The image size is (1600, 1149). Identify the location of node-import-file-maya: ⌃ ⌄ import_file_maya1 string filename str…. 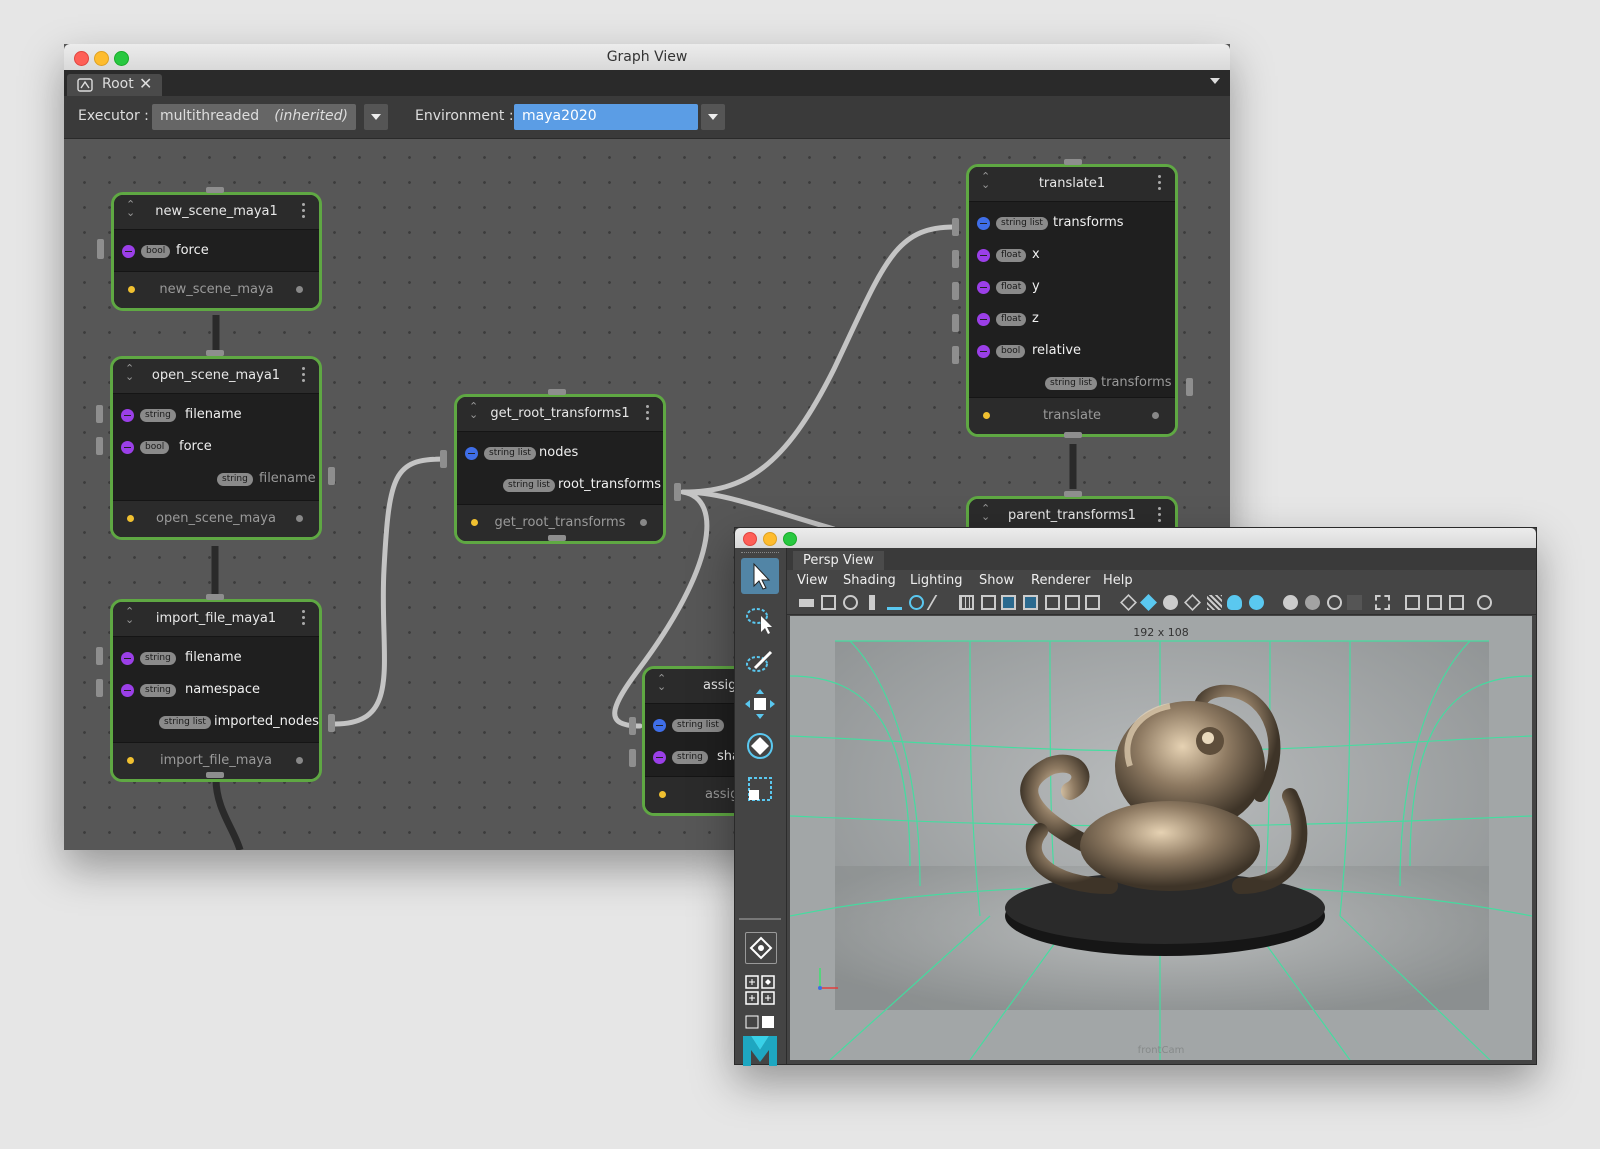
(216, 690).